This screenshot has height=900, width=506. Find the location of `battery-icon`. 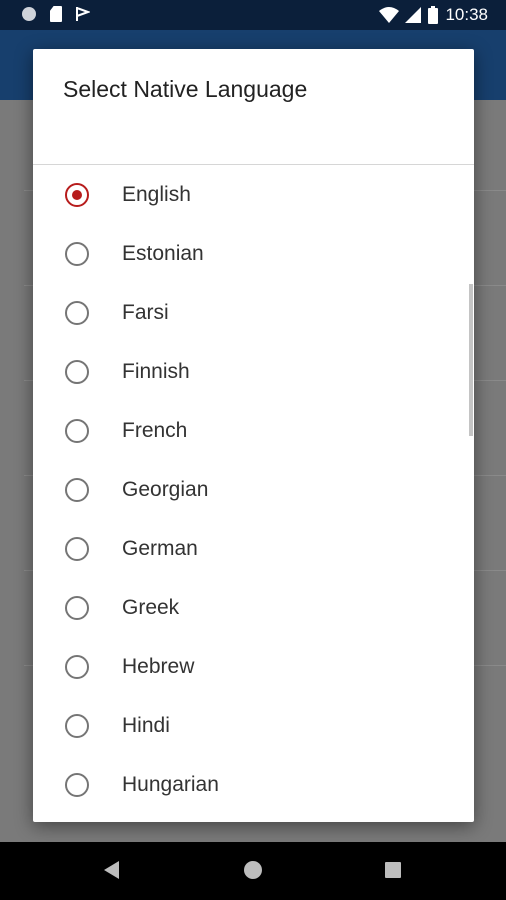

battery-icon is located at coordinates (433, 15).